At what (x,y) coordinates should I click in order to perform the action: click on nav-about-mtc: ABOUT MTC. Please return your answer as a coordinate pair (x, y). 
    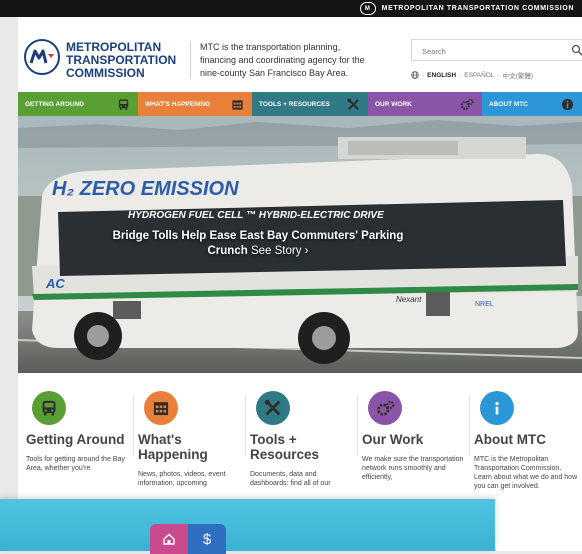
    Looking at the image, I should click on (532, 104).